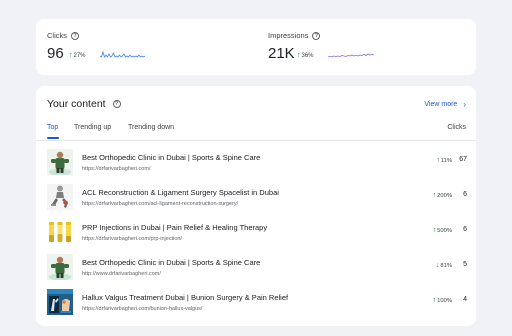  Describe the element at coordinates (121, 274) in the screenshot. I see `row-url: http://www.drfarivarbagheri.com/` at that location.